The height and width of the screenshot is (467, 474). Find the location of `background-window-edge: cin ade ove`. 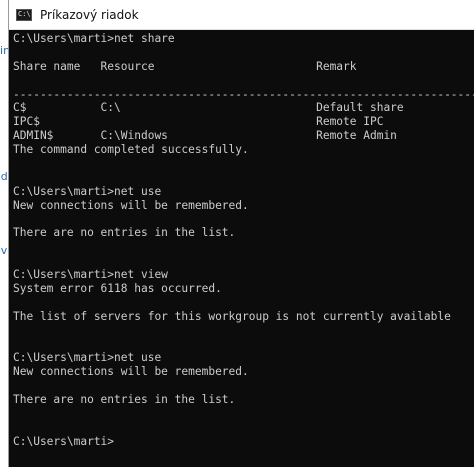

background-window-edge: cin ade ove is located at coordinates (4, 233).